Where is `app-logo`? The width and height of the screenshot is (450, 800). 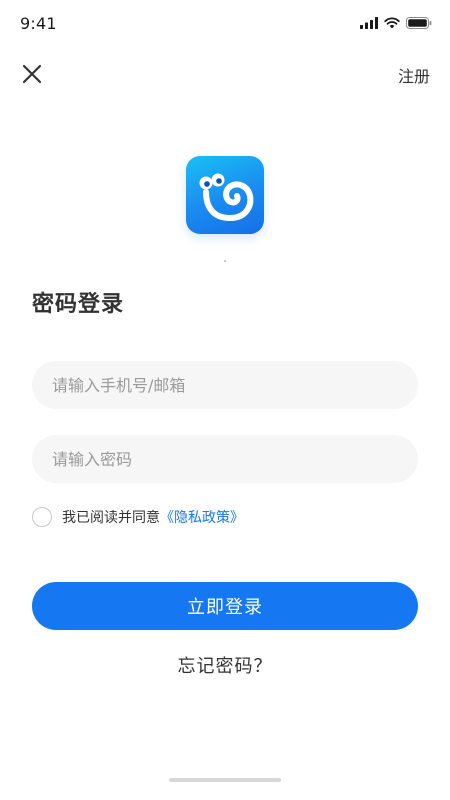 app-logo is located at coordinates (225, 195).